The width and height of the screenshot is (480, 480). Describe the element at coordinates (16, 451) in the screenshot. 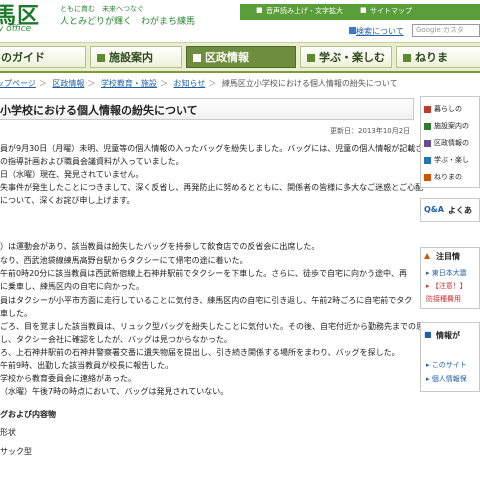

I see `contents-line: サック型` at that location.